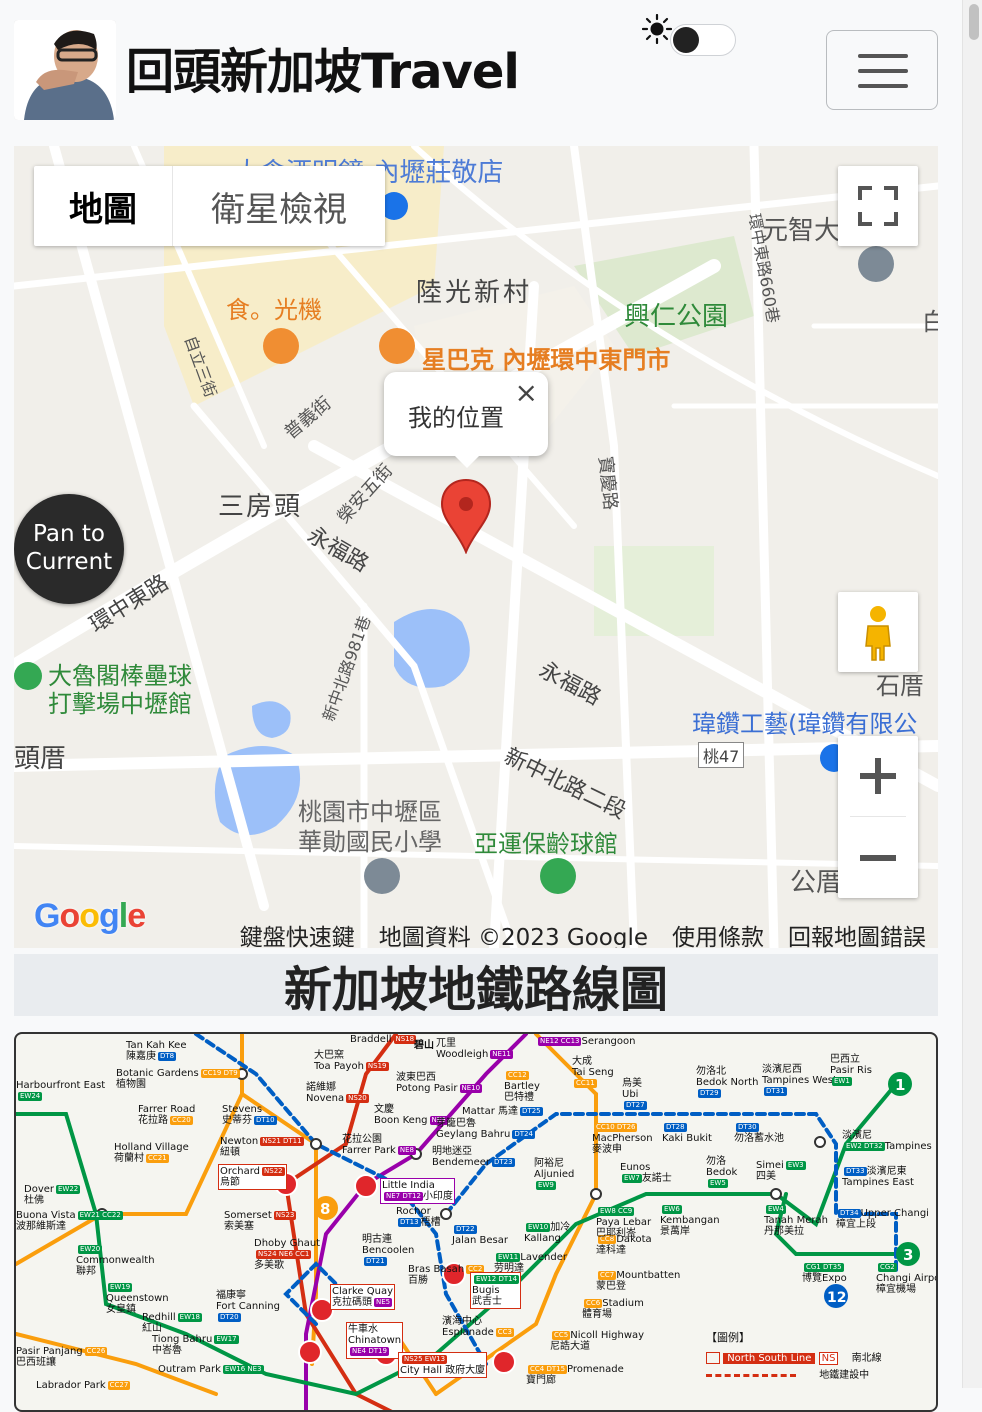 This screenshot has width=982, height=1412. What do you see at coordinates (547, 1233) in the screenshot?
I see `mrt-station-label: EW10 加冷 Kallang` at bounding box center [547, 1233].